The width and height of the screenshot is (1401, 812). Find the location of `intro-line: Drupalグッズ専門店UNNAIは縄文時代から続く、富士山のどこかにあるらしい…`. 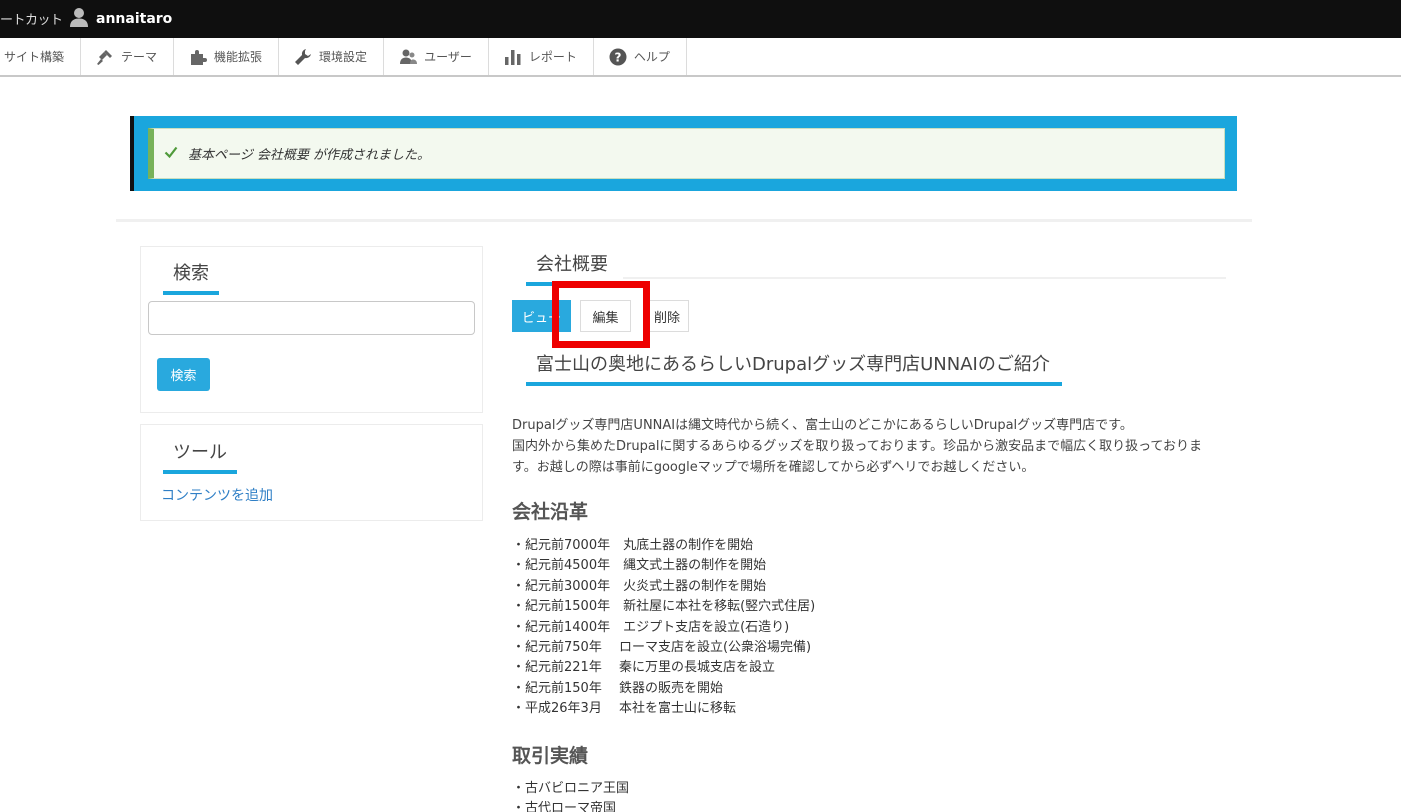

intro-line: Drupalグッズ専門店UNNAIは縄文時代から続く、富士山のどこかにあるらしい… is located at coordinates (822, 425).